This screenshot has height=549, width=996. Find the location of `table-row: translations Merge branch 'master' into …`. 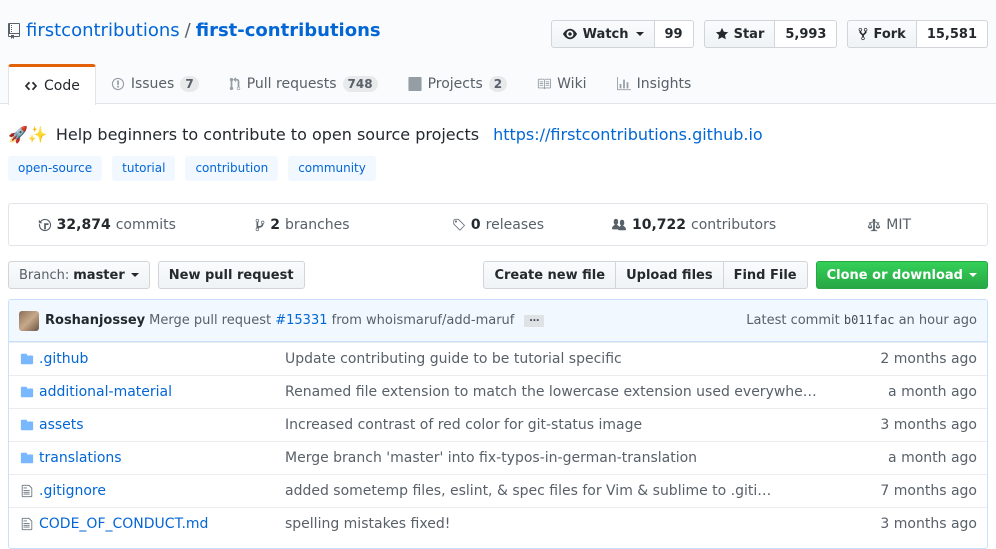

table-row: translations Merge branch 'master' into … is located at coordinates (498, 457).